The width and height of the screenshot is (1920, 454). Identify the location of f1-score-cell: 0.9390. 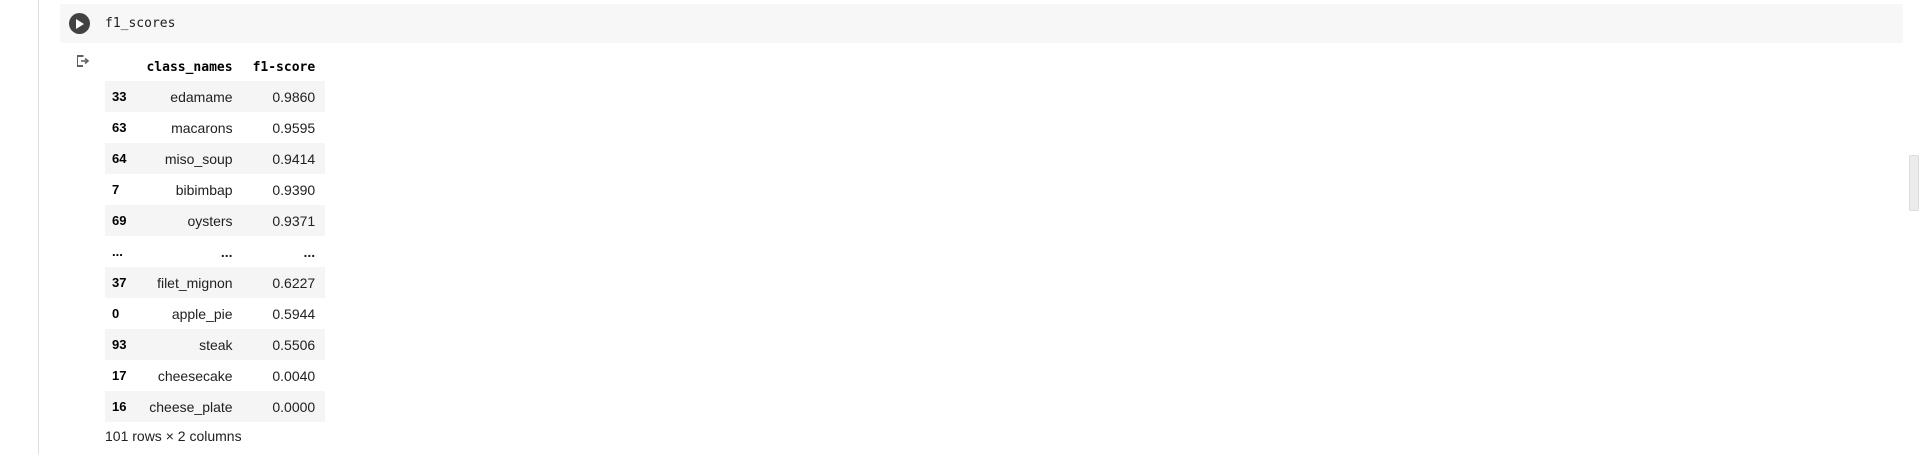
(294, 189).